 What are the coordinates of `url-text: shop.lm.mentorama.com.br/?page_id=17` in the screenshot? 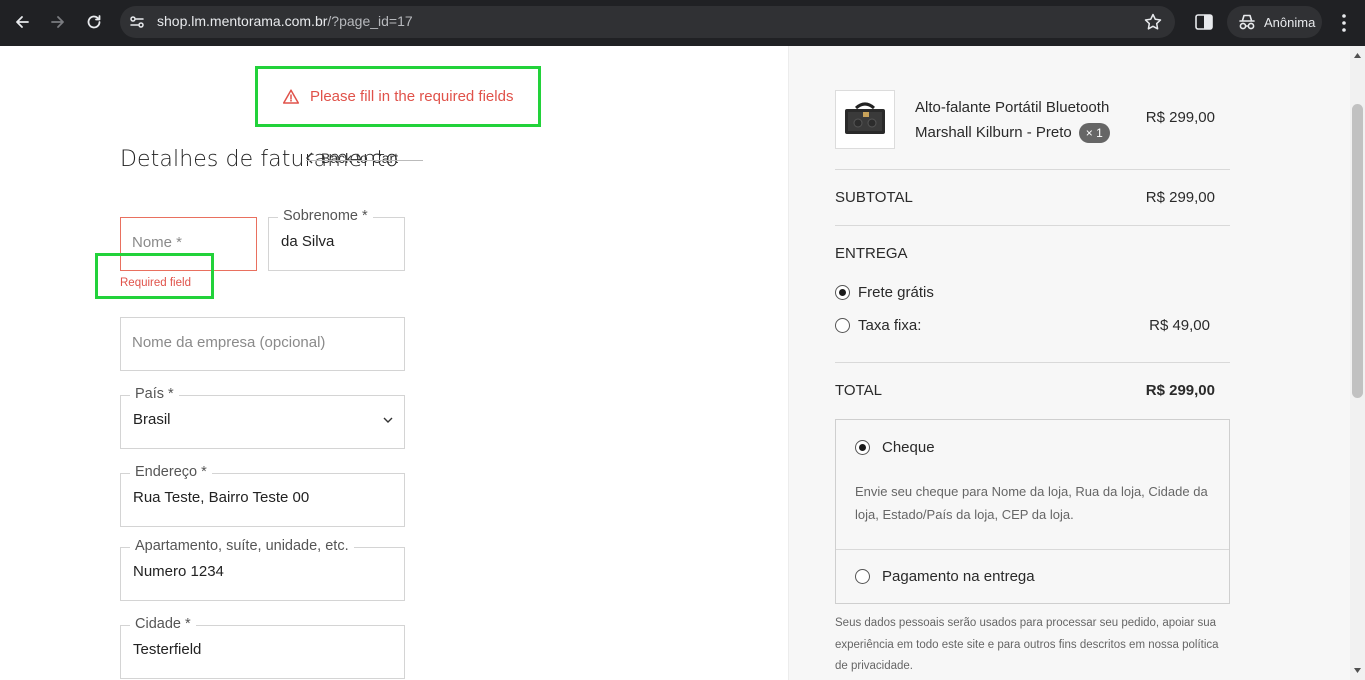 It's located at (285, 21).